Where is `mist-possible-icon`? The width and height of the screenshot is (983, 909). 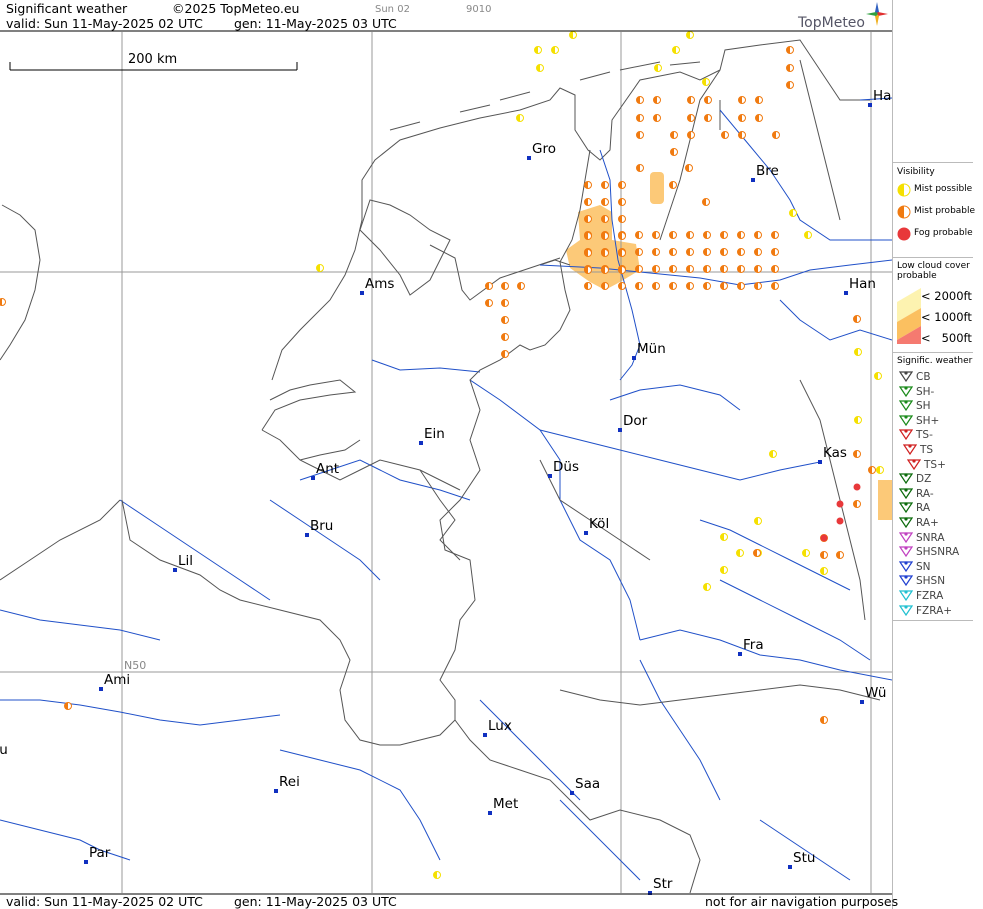 mist-possible-icon is located at coordinates (904, 190).